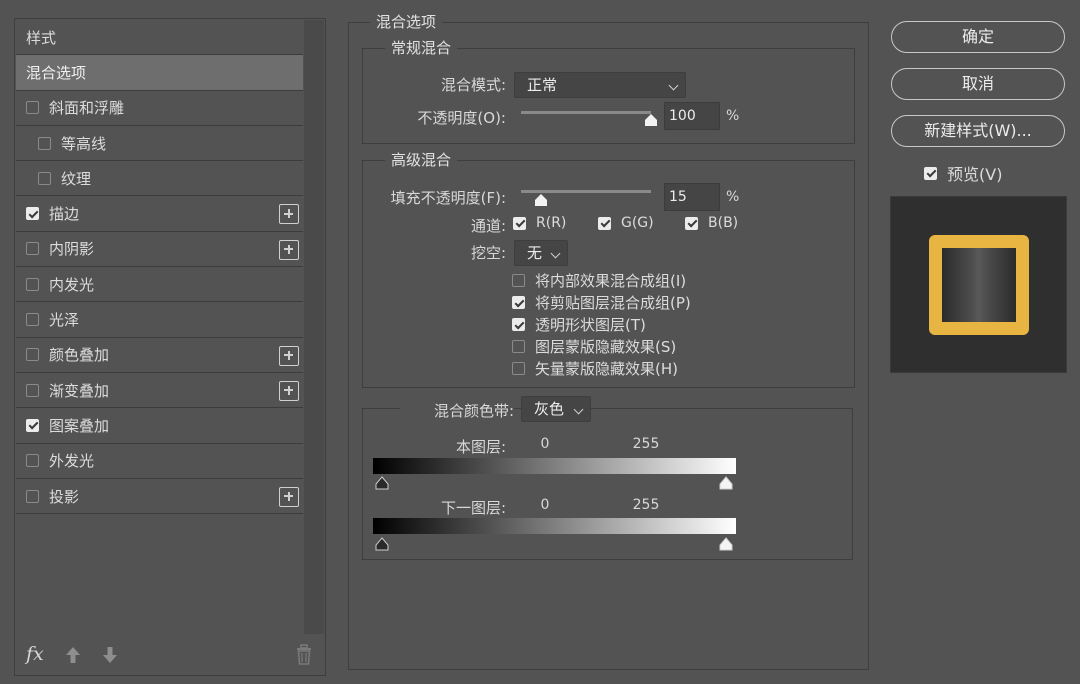  What do you see at coordinates (159, 355) in the screenshot?
I see `style-item: 颜色叠加` at bounding box center [159, 355].